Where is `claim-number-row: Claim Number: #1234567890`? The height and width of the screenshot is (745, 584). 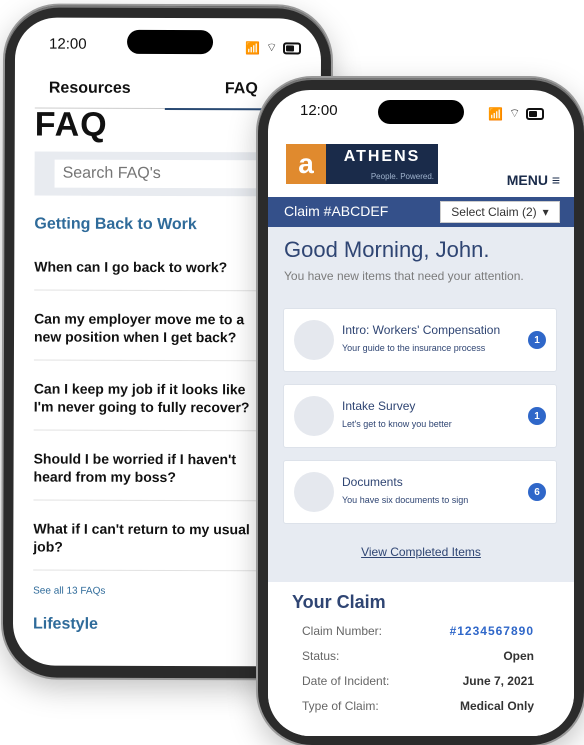 claim-number-row: Claim Number: #1234567890 is located at coordinates (418, 631).